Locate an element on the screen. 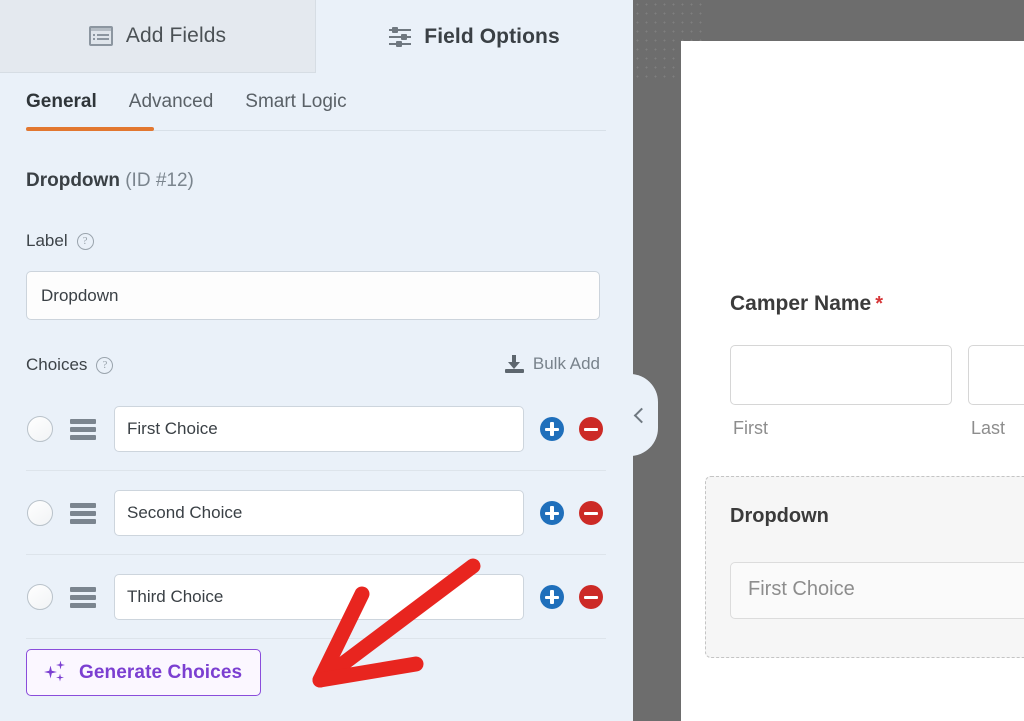  preview-first-name-input is located at coordinates (841, 375).